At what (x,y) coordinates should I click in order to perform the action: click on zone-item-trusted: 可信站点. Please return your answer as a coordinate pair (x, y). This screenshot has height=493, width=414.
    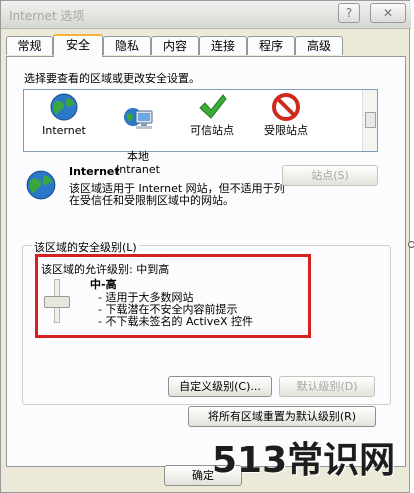
    Looking at the image, I should click on (212, 113).